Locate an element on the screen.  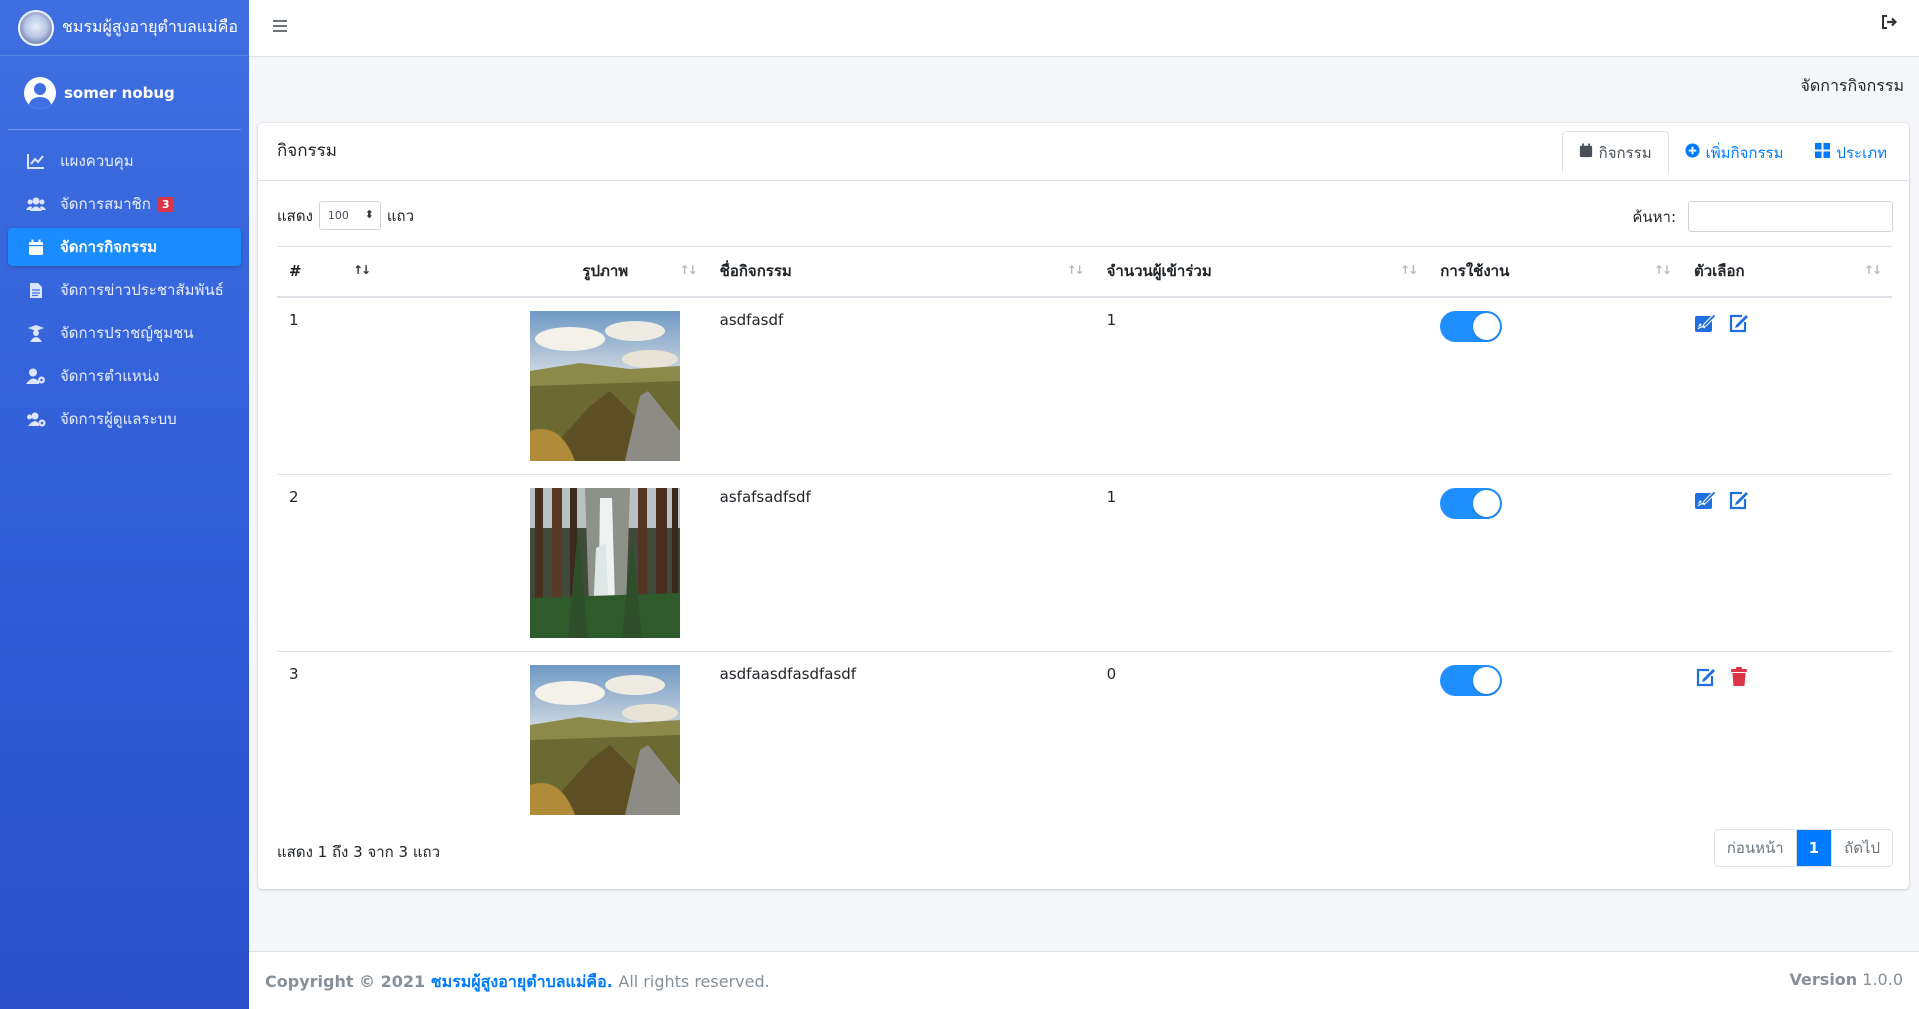
brand-link: ชมรมผู้สูงอายุตำบลแม่คือ is located at coordinates (124, 28).